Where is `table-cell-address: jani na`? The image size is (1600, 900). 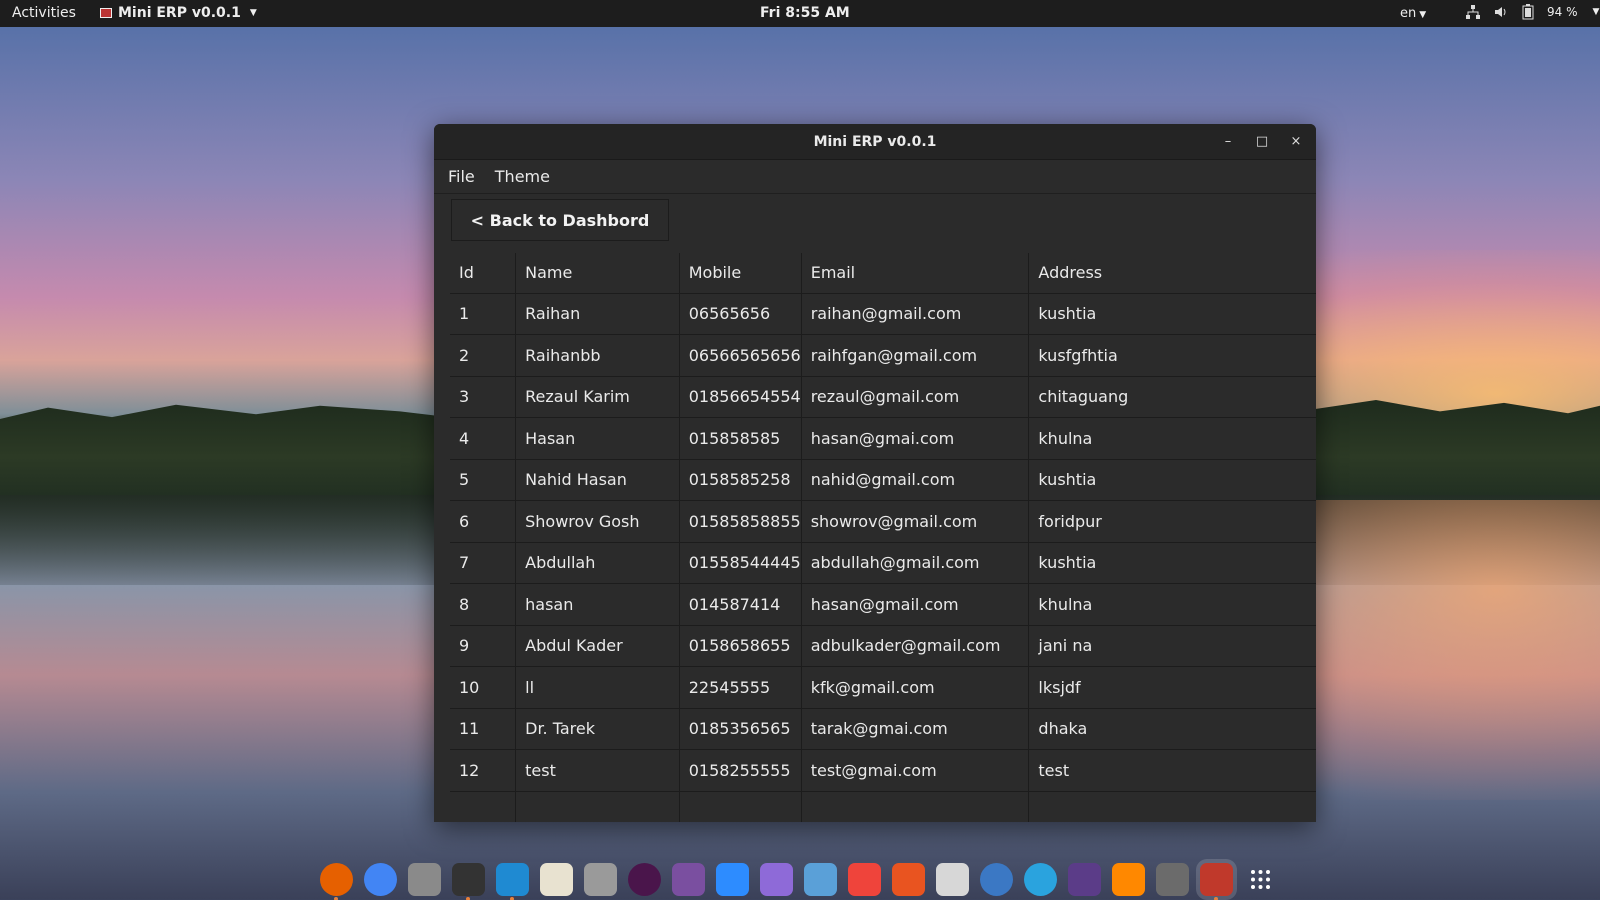
table-cell-address: jani na is located at coordinates (1172, 646).